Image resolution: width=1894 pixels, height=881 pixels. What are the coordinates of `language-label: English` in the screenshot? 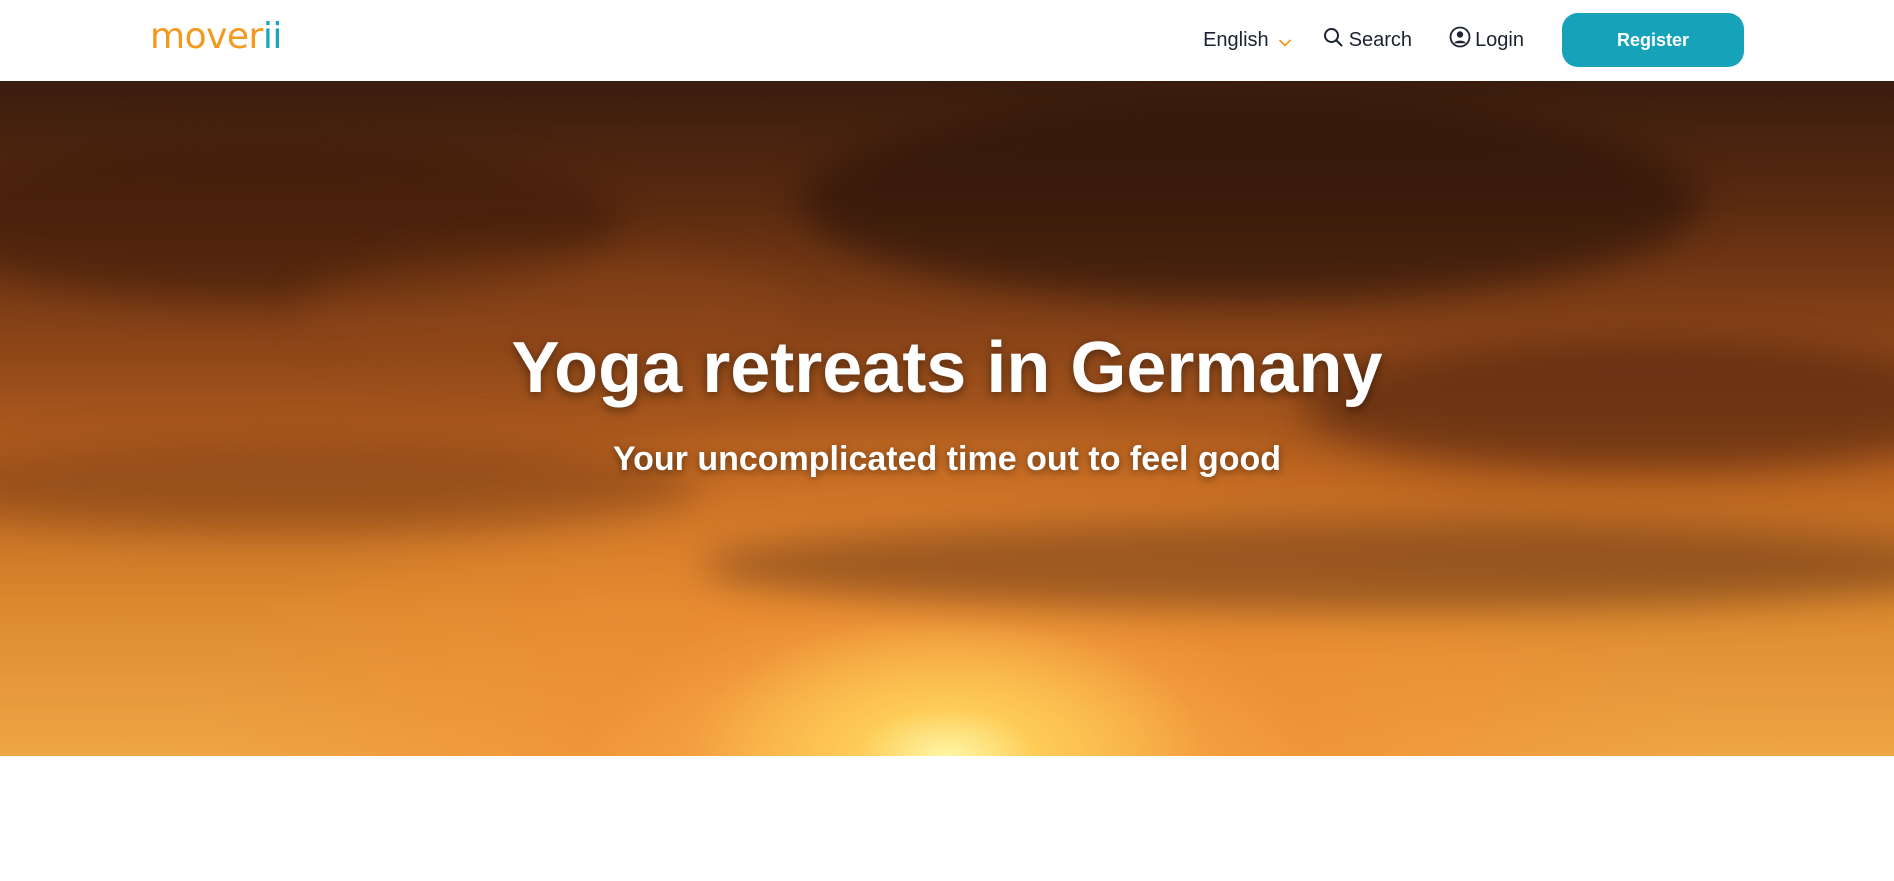 It's located at (1236, 39).